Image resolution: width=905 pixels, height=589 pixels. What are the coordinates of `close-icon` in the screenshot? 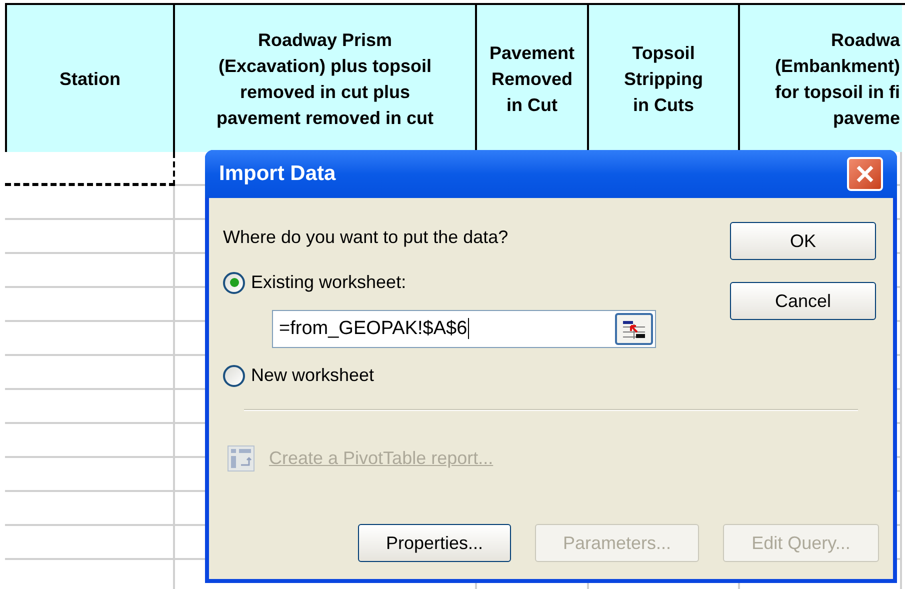 It's located at (865, 174).